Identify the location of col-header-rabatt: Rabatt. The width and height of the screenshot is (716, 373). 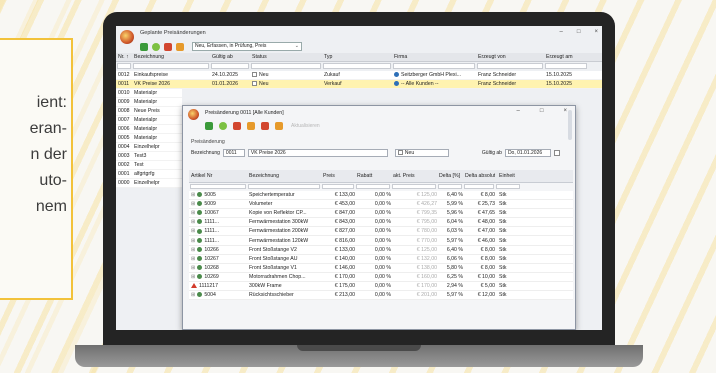
(373, 176).